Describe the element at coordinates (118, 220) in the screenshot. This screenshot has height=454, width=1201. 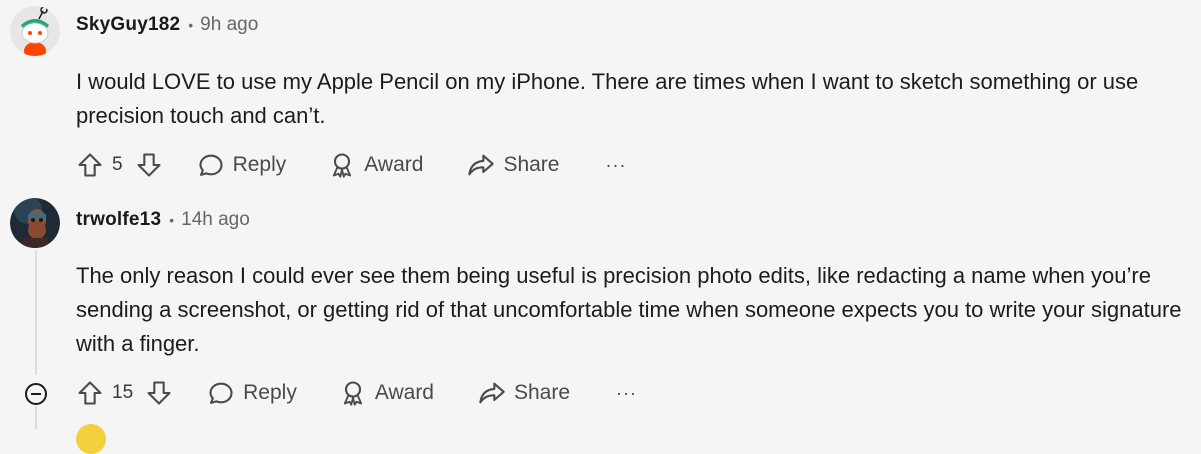
I see `username: trwolfe13` at that location.